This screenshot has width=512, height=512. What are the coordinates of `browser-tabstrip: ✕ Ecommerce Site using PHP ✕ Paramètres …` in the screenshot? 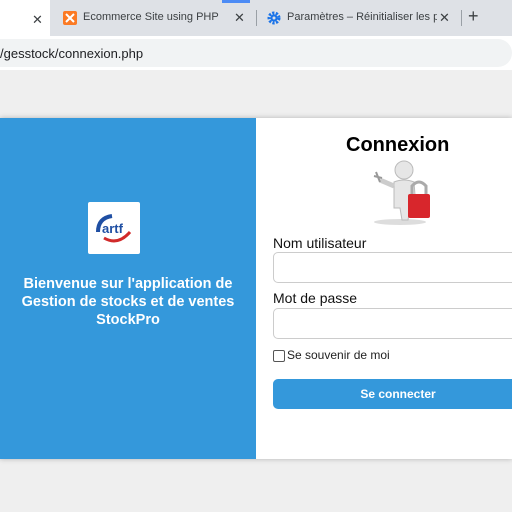 It's located at (256, 19).